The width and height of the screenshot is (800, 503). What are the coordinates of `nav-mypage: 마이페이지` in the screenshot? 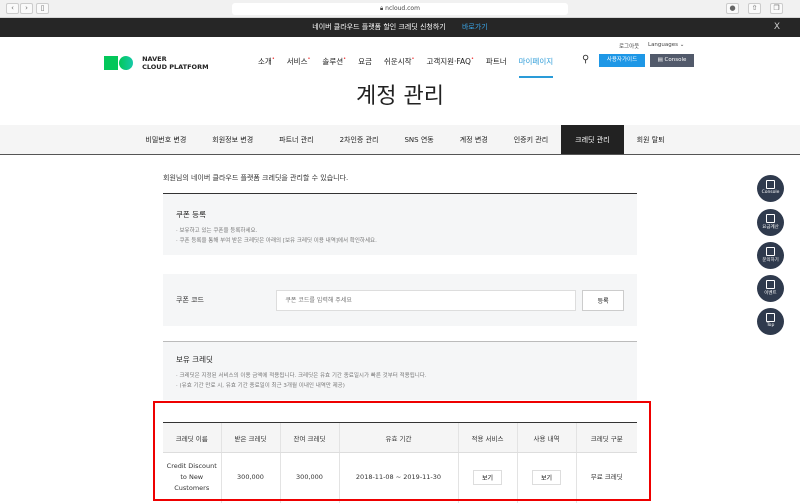 It's located at (536, 67).